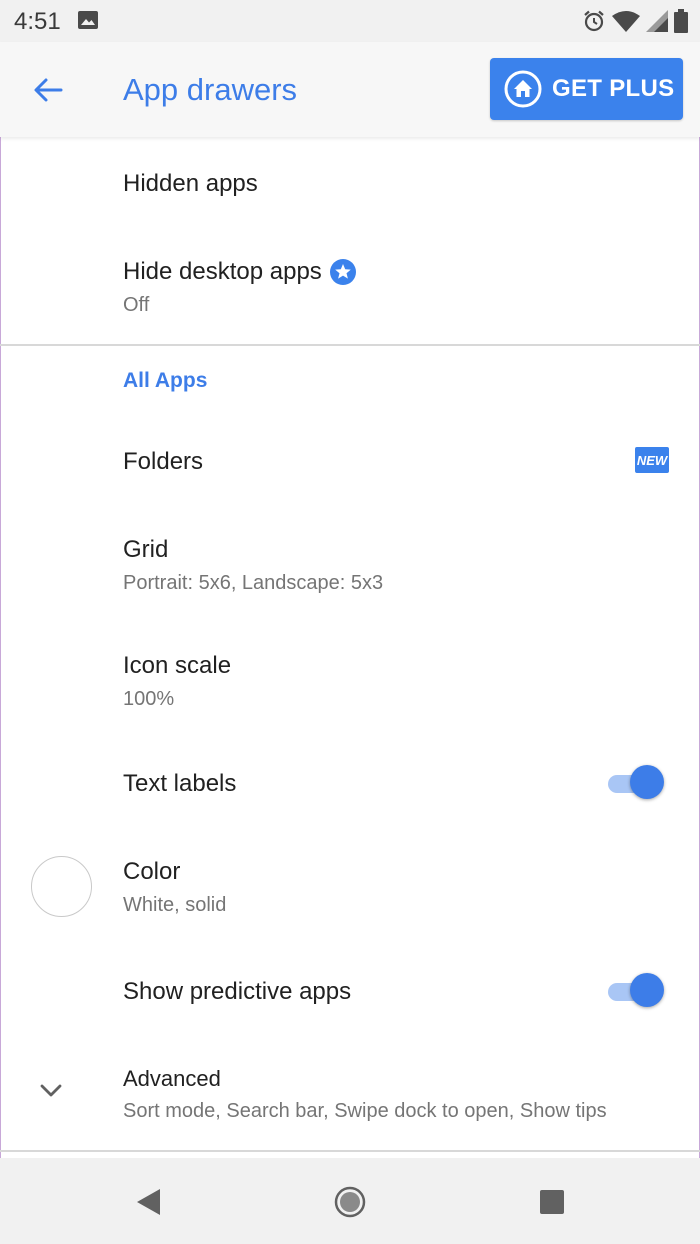 The height and width of the screenshot is (1244, 700). What do you see at coordinates (177, 665) in the screenshot?
I see `icon-scale-title: Icon scale` at bounding box center [177, 665].